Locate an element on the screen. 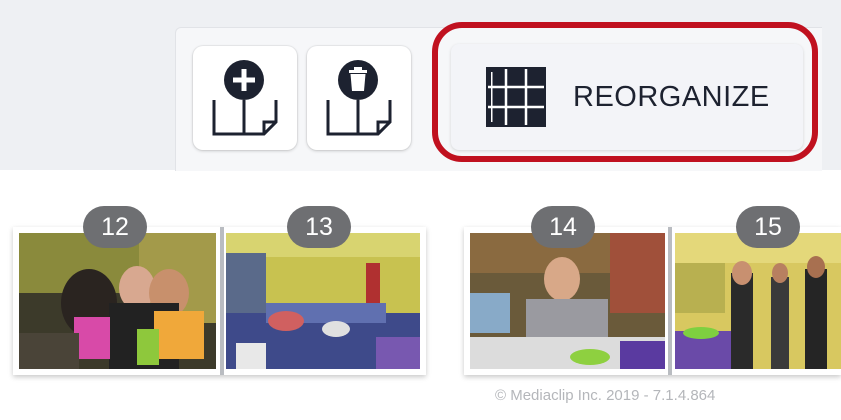 Image resolution: width=841 pixels, height=420 pixels. page-number-badge: 12 is located at coordinates (115, 227).